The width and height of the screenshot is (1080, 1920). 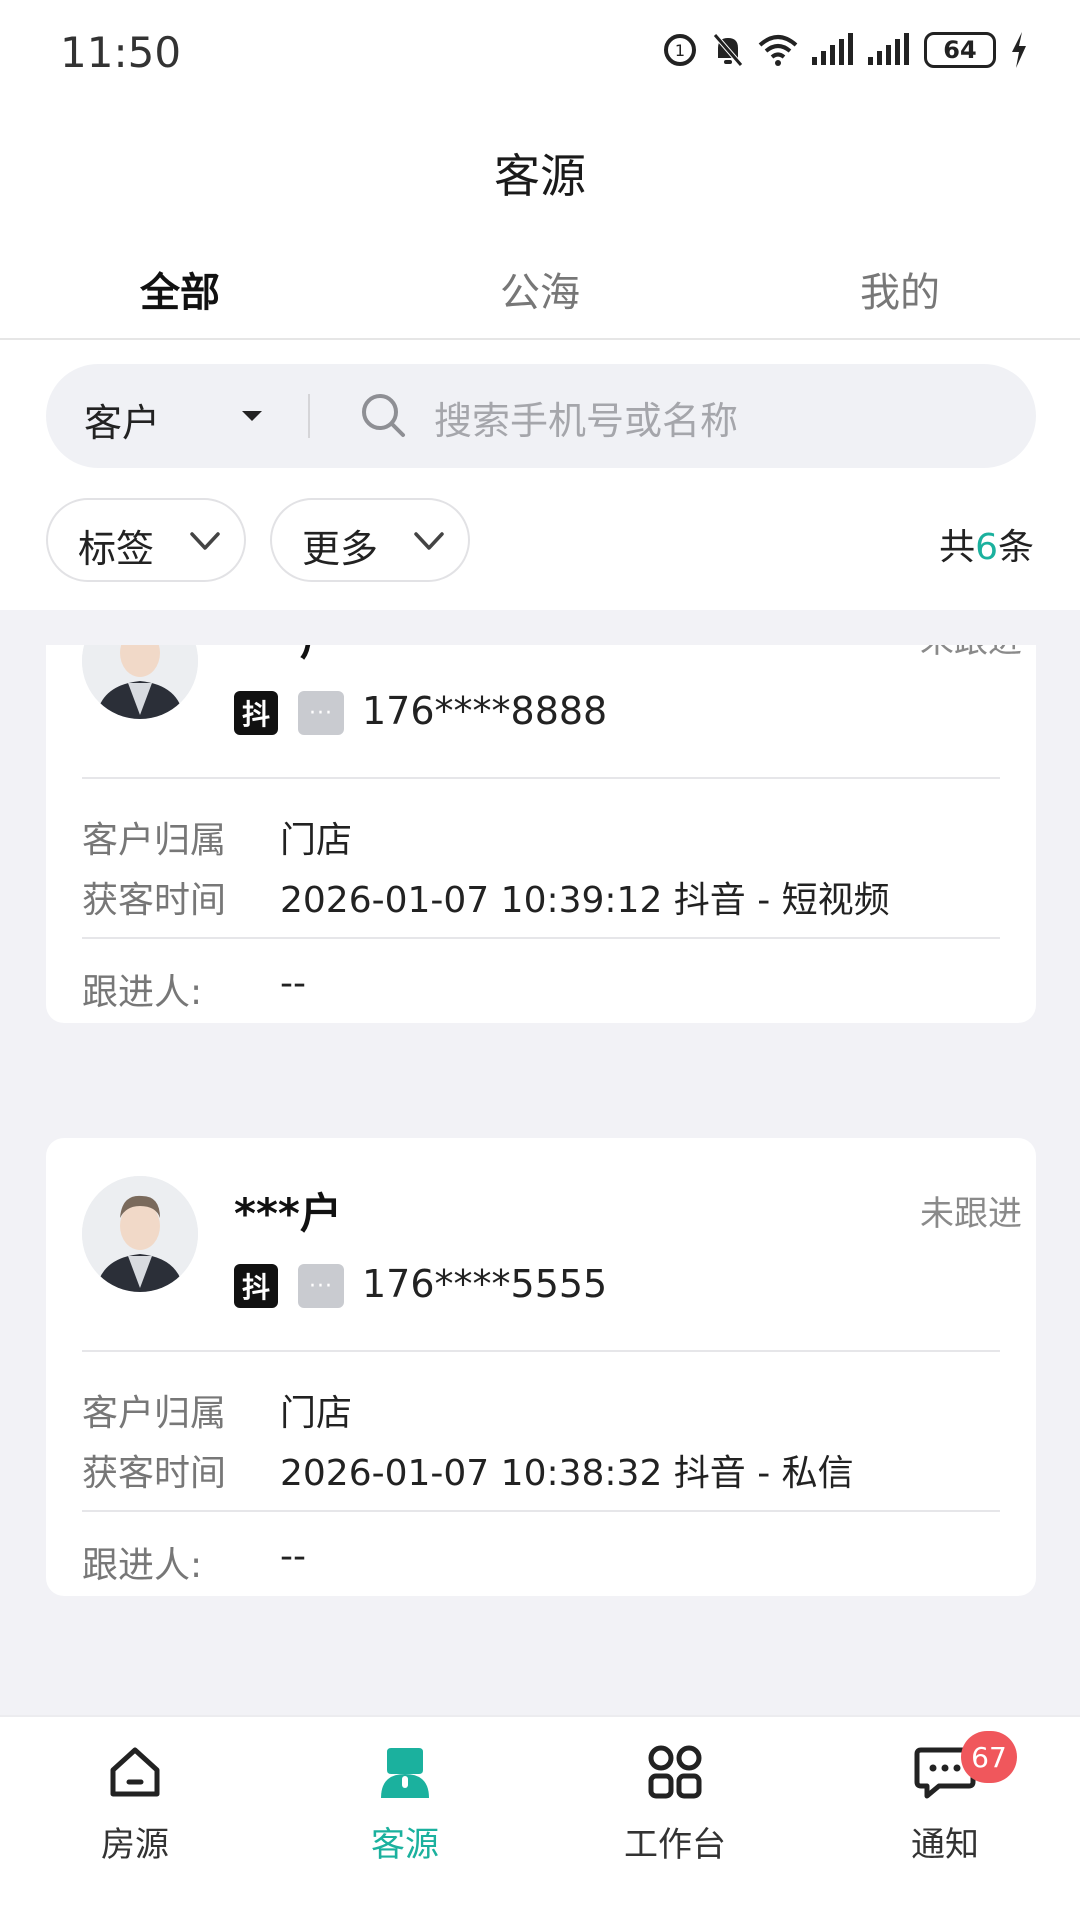 I want to click on hd-voice-icon: 1, so click(x=680, y=50).